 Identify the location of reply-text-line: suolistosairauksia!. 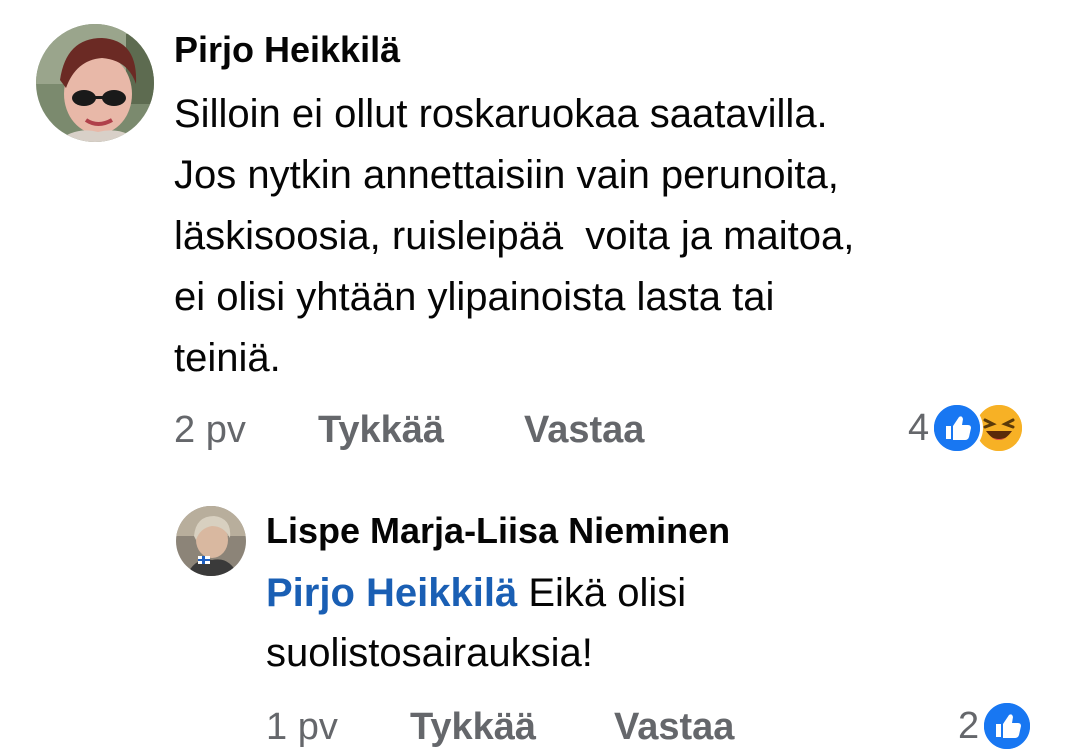
(429, 653).